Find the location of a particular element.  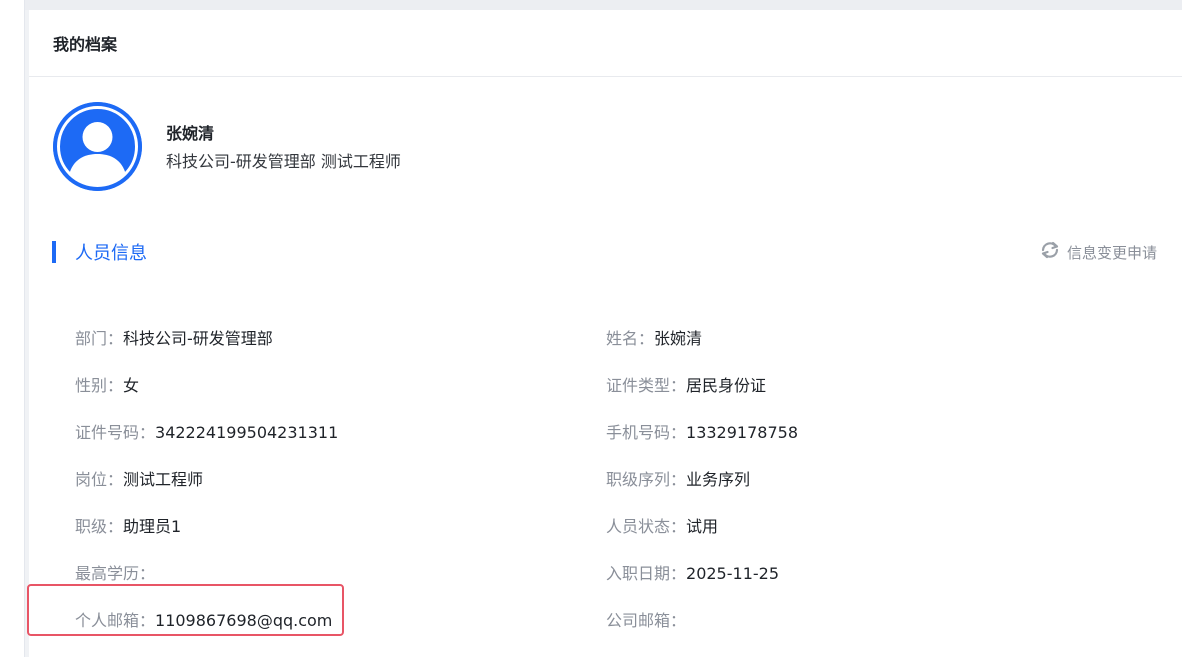

field-label: 性别： is located at coordinates (99, 385).